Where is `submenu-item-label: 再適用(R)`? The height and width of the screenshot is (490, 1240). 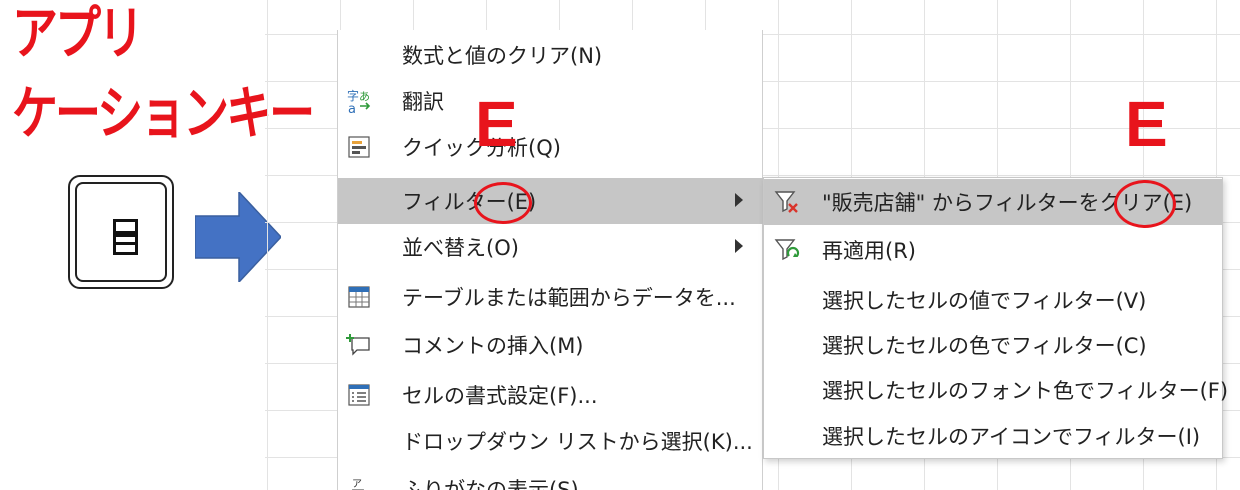 submenu-item-label: 再適用(R) is located at coordinates (869, 251).